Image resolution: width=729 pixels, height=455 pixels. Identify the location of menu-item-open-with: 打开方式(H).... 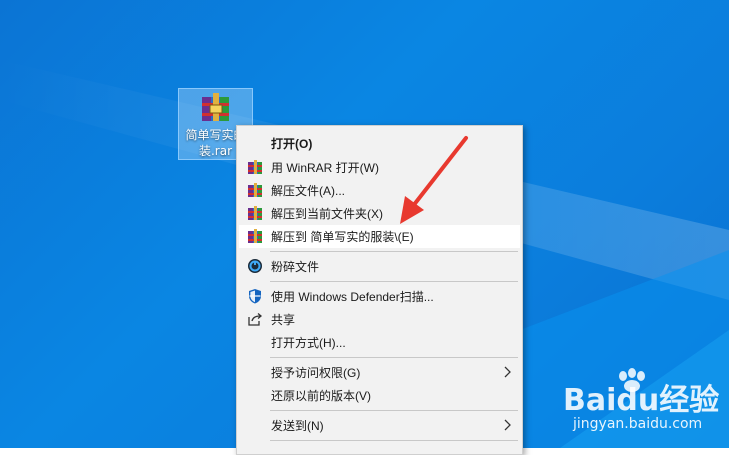
(379, 342).